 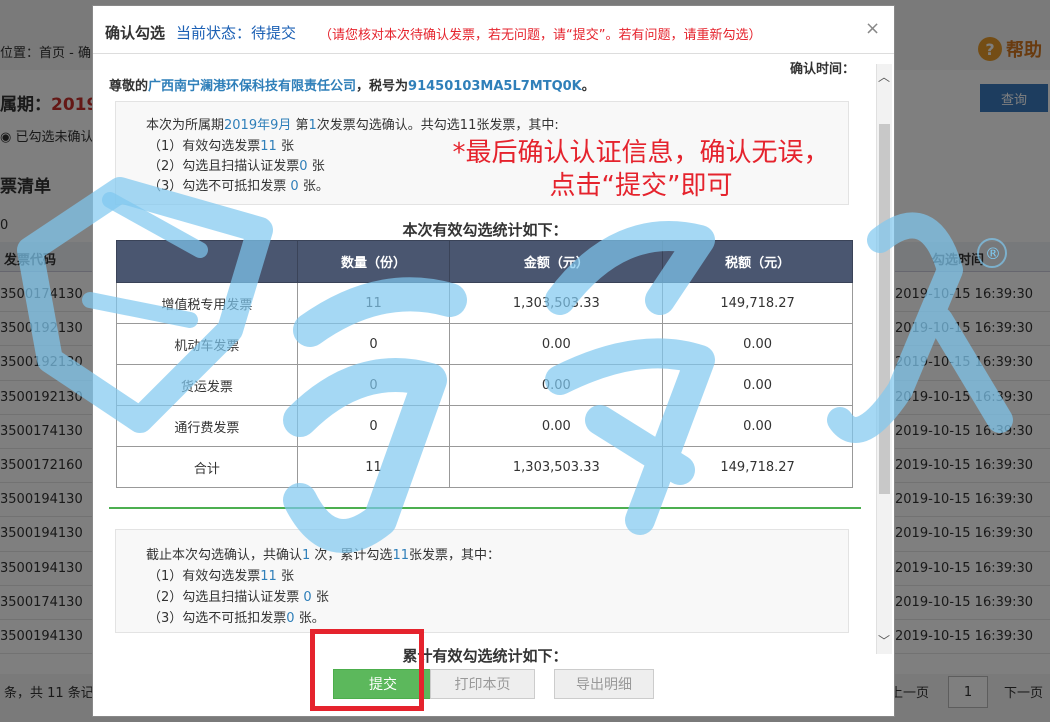 I want to click on table-row: 通行费发票 0 0.00 0.00, so click(x=484, y=426).